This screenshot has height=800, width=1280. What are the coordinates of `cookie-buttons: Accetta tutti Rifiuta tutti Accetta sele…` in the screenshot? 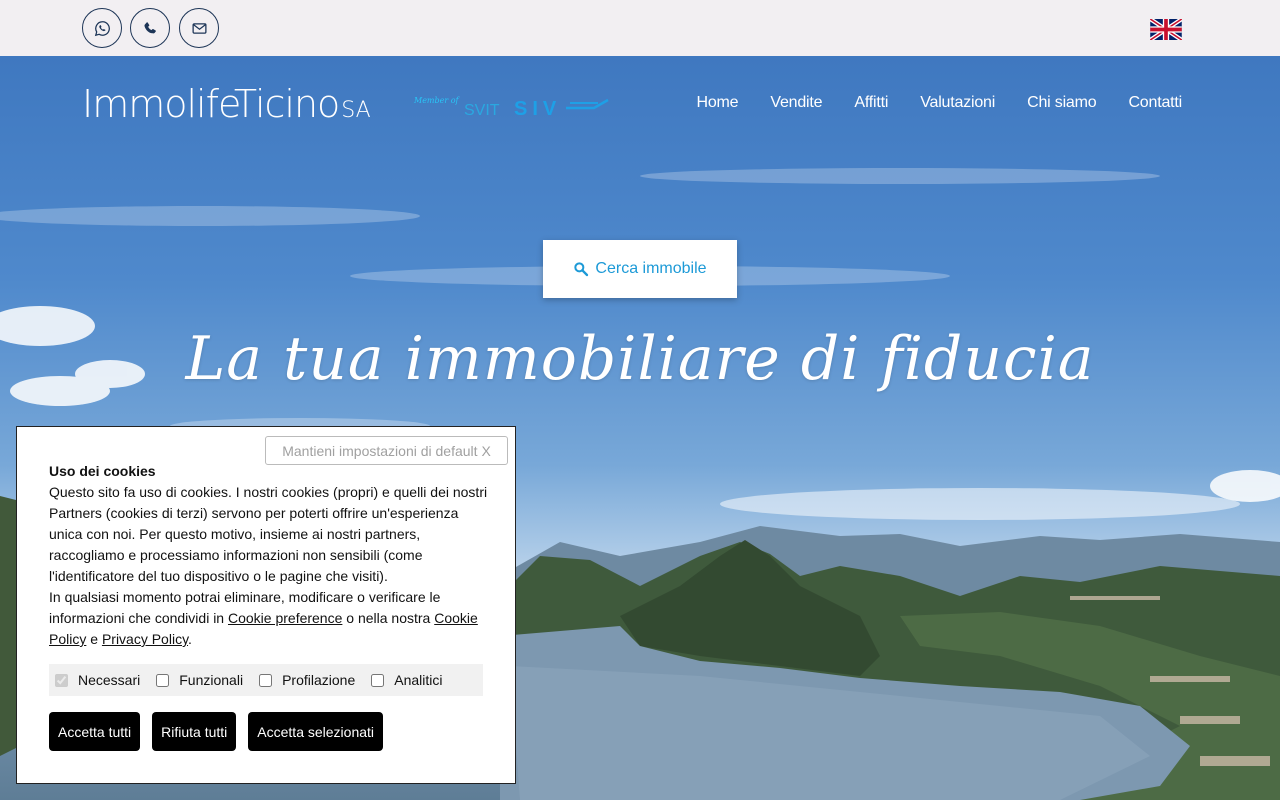 It's located at (216, 731).